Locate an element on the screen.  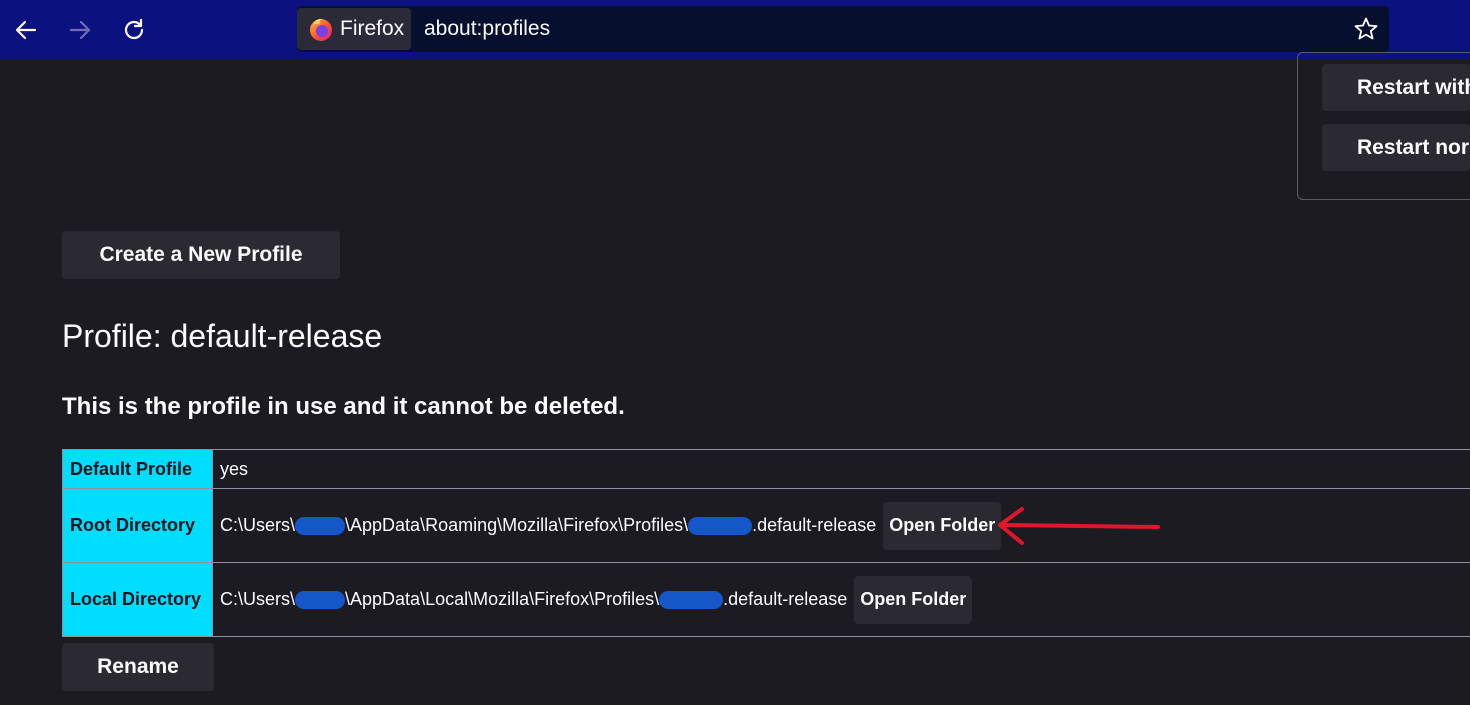
forward-arrow-icon is located at coordinates (80, 30).